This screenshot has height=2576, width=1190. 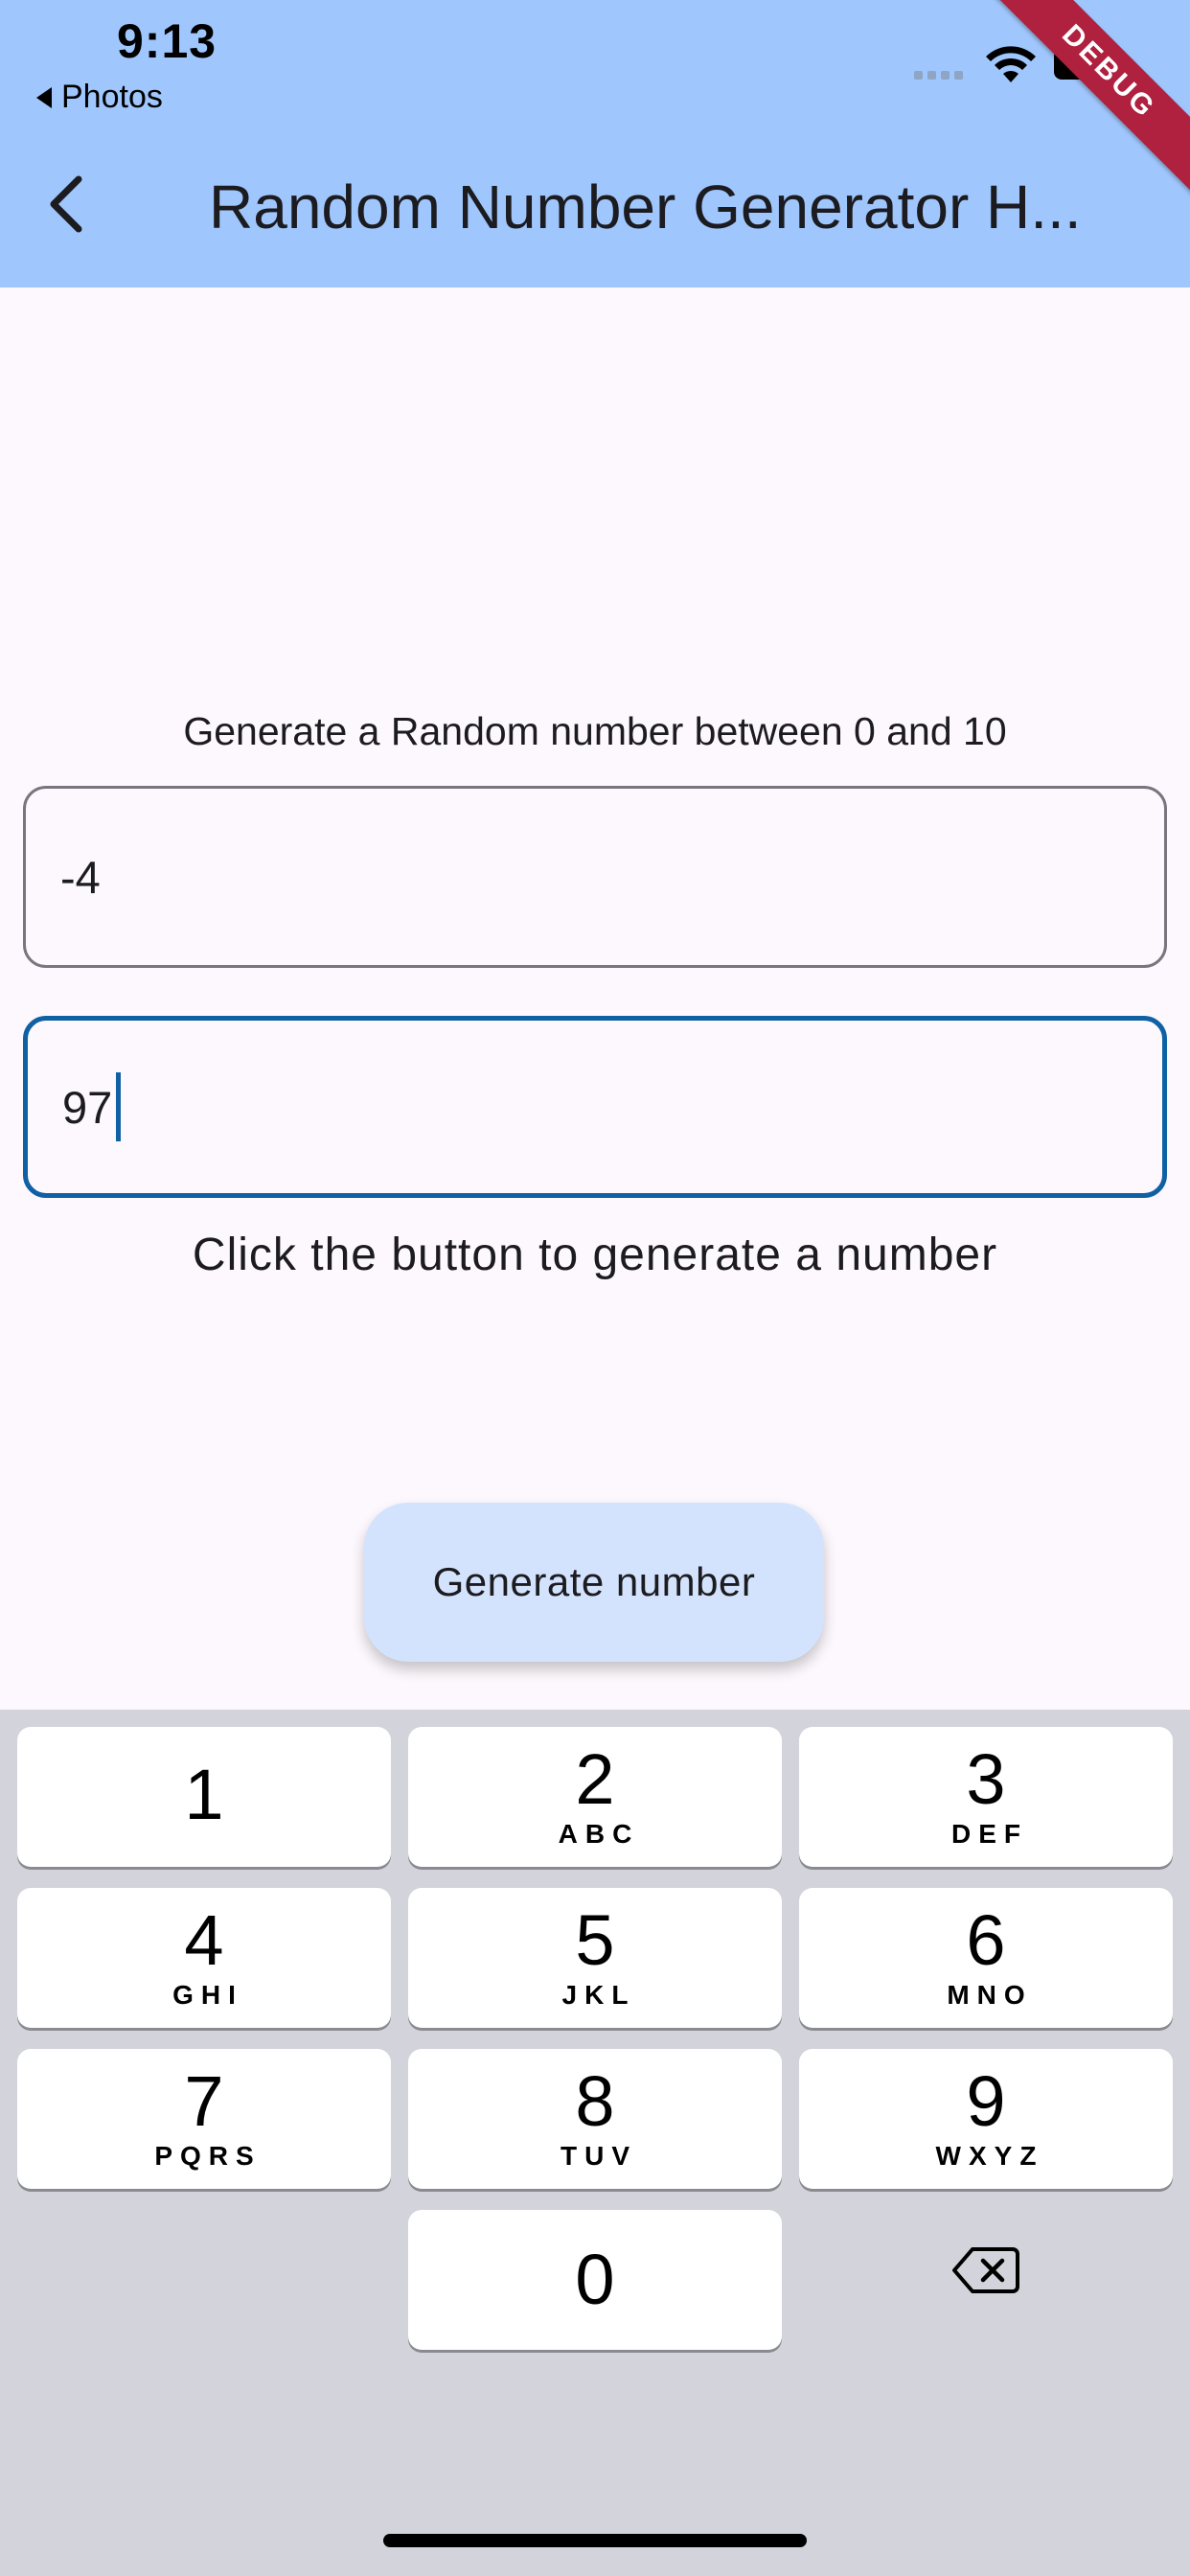 I want to click on key-0: 0, so click(x=595, y=2280).